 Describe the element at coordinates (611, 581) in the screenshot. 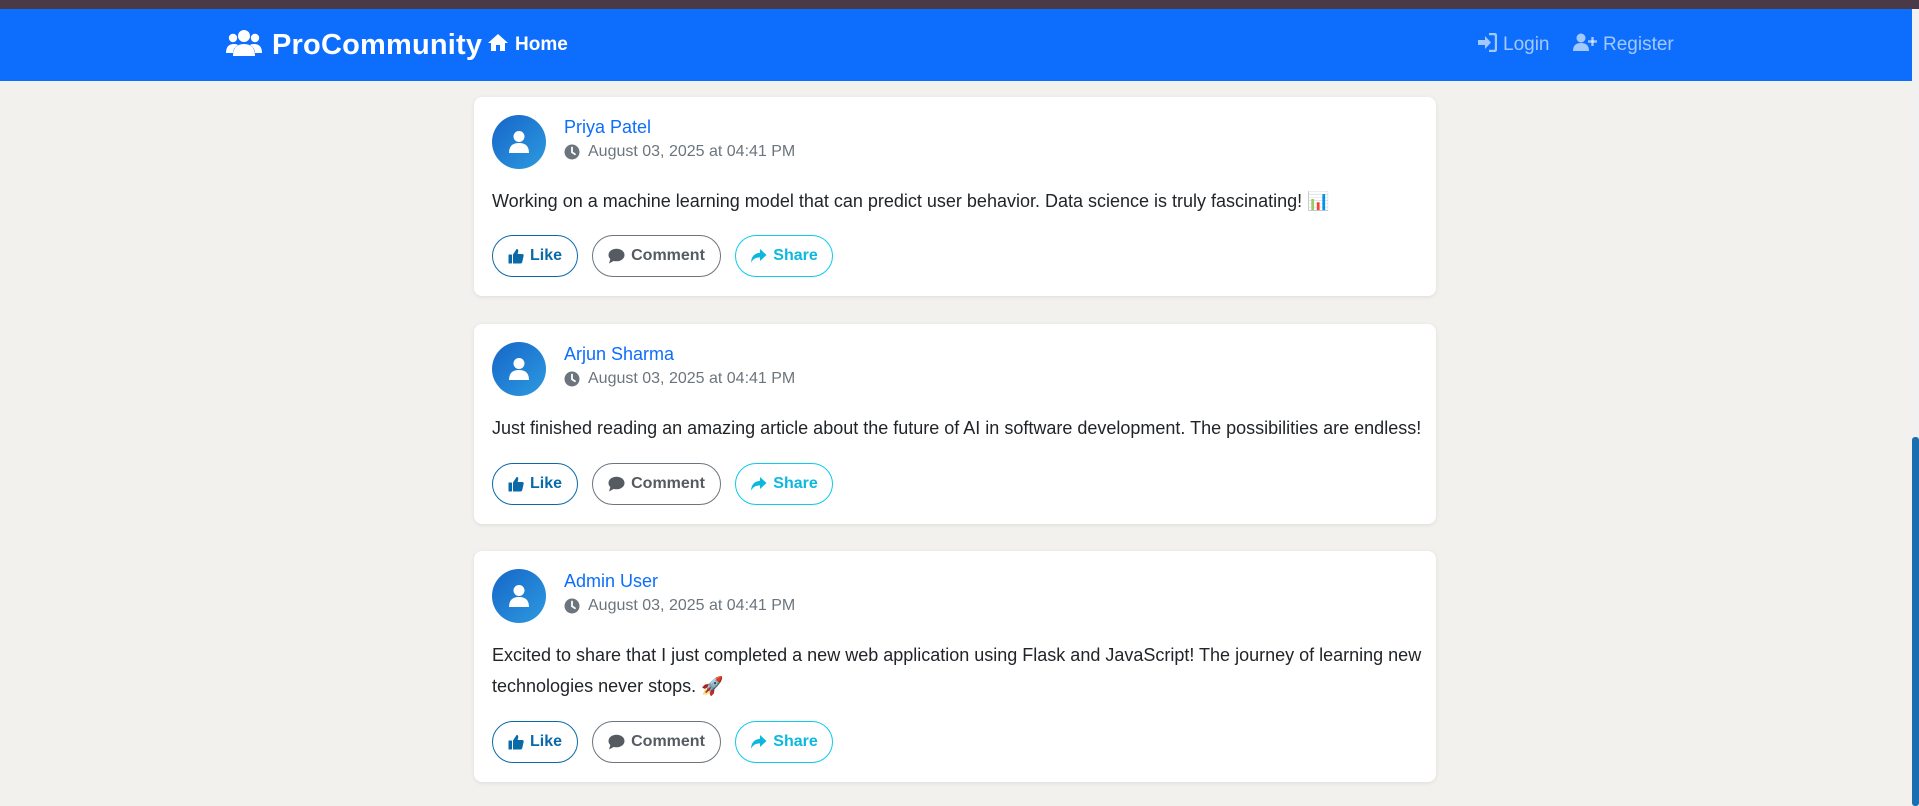

I see `post-author: Admin User` at that location.